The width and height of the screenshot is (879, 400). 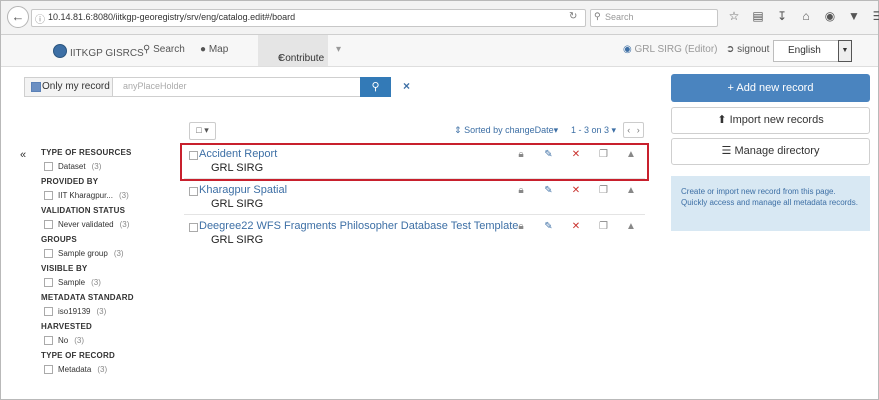 What do you see at coordinates (78, 355) in the screenshot?
I see `facet-heading: TYPE OF RECORD` at bounding box center [78, 355].